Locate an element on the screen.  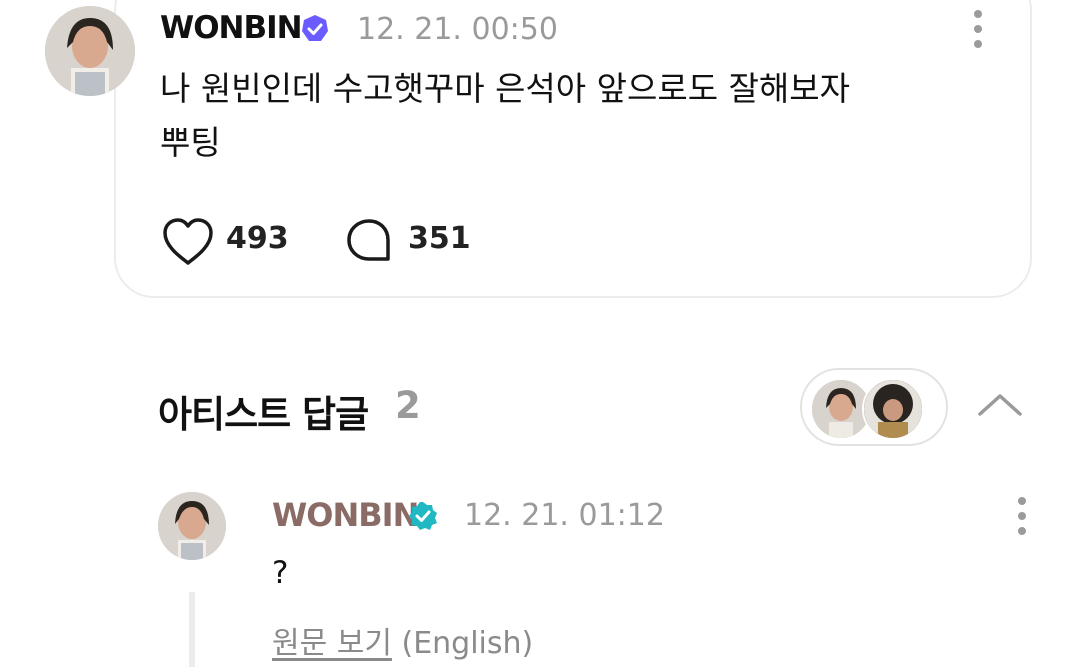
thread-line is located at coordinates (192, 629).